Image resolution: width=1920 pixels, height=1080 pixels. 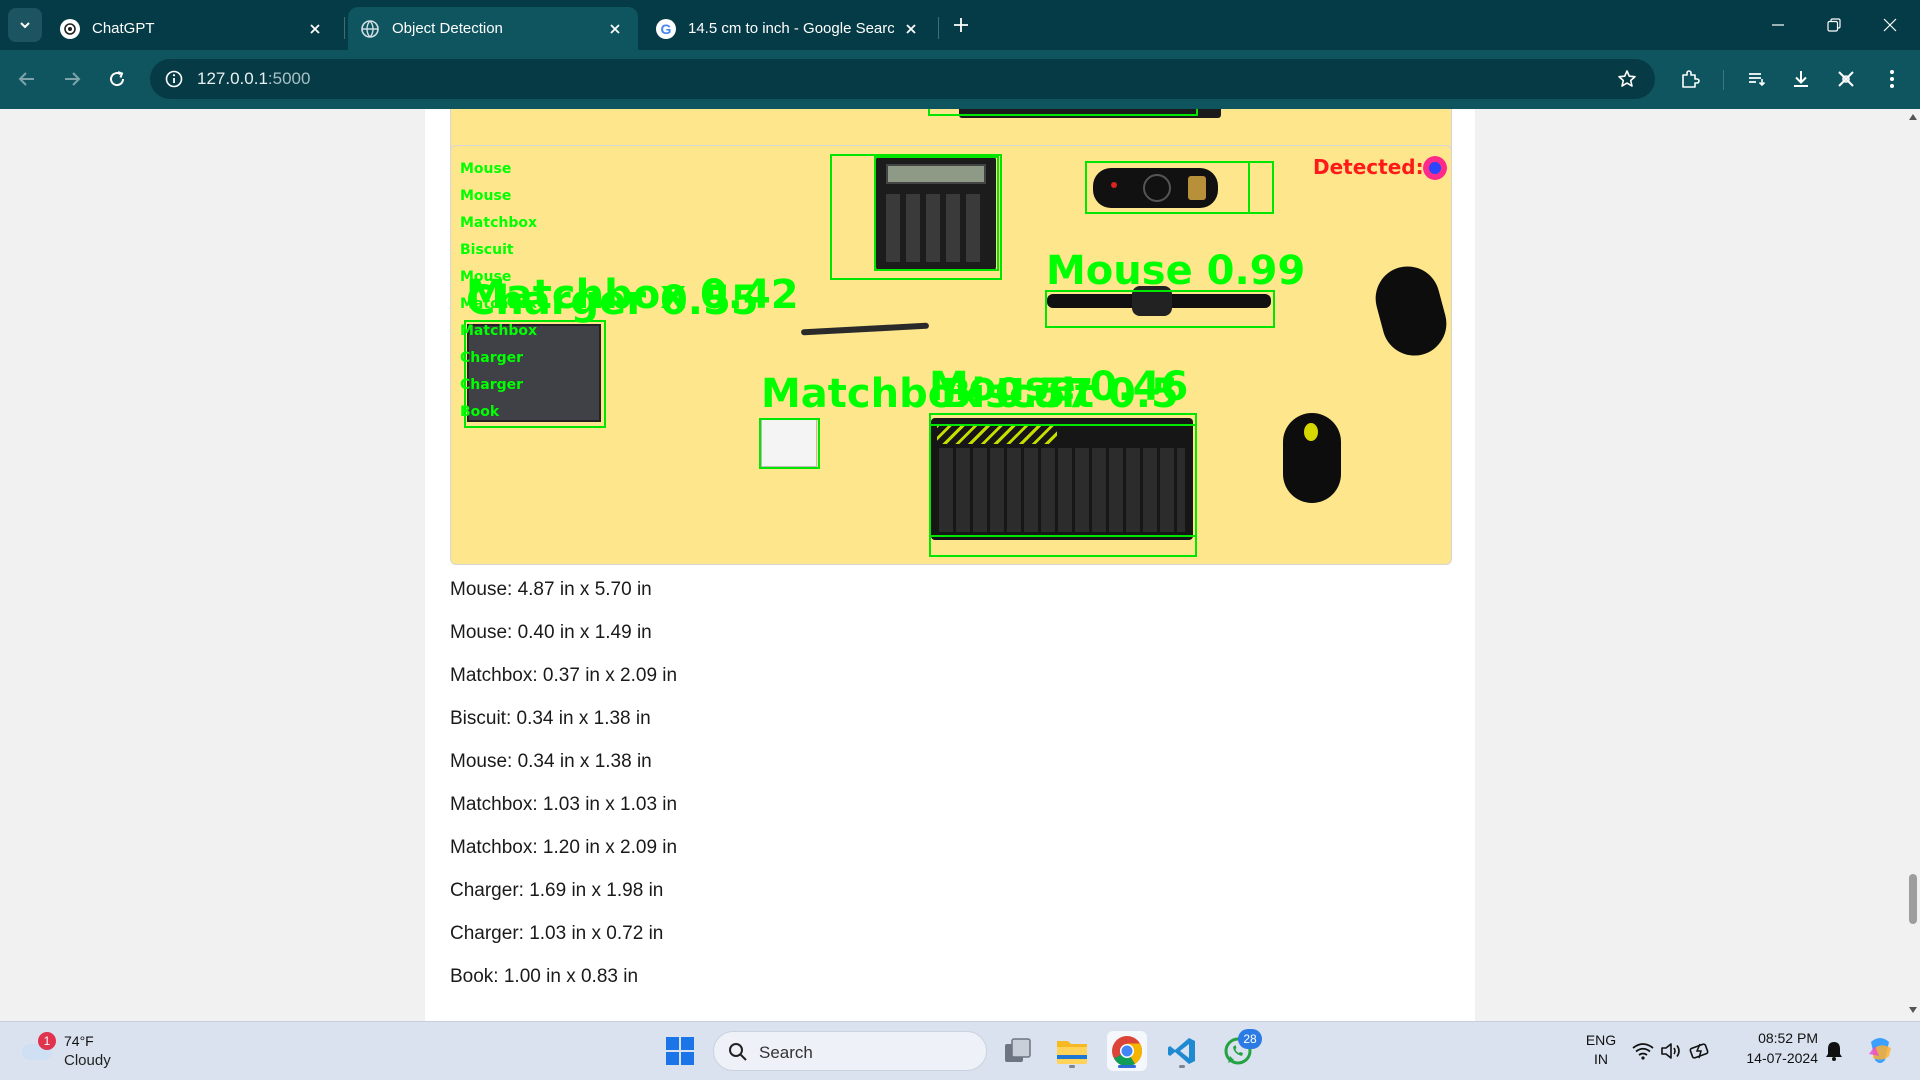 I want to click on toolbar-divider, so click(x=1723, y=80).